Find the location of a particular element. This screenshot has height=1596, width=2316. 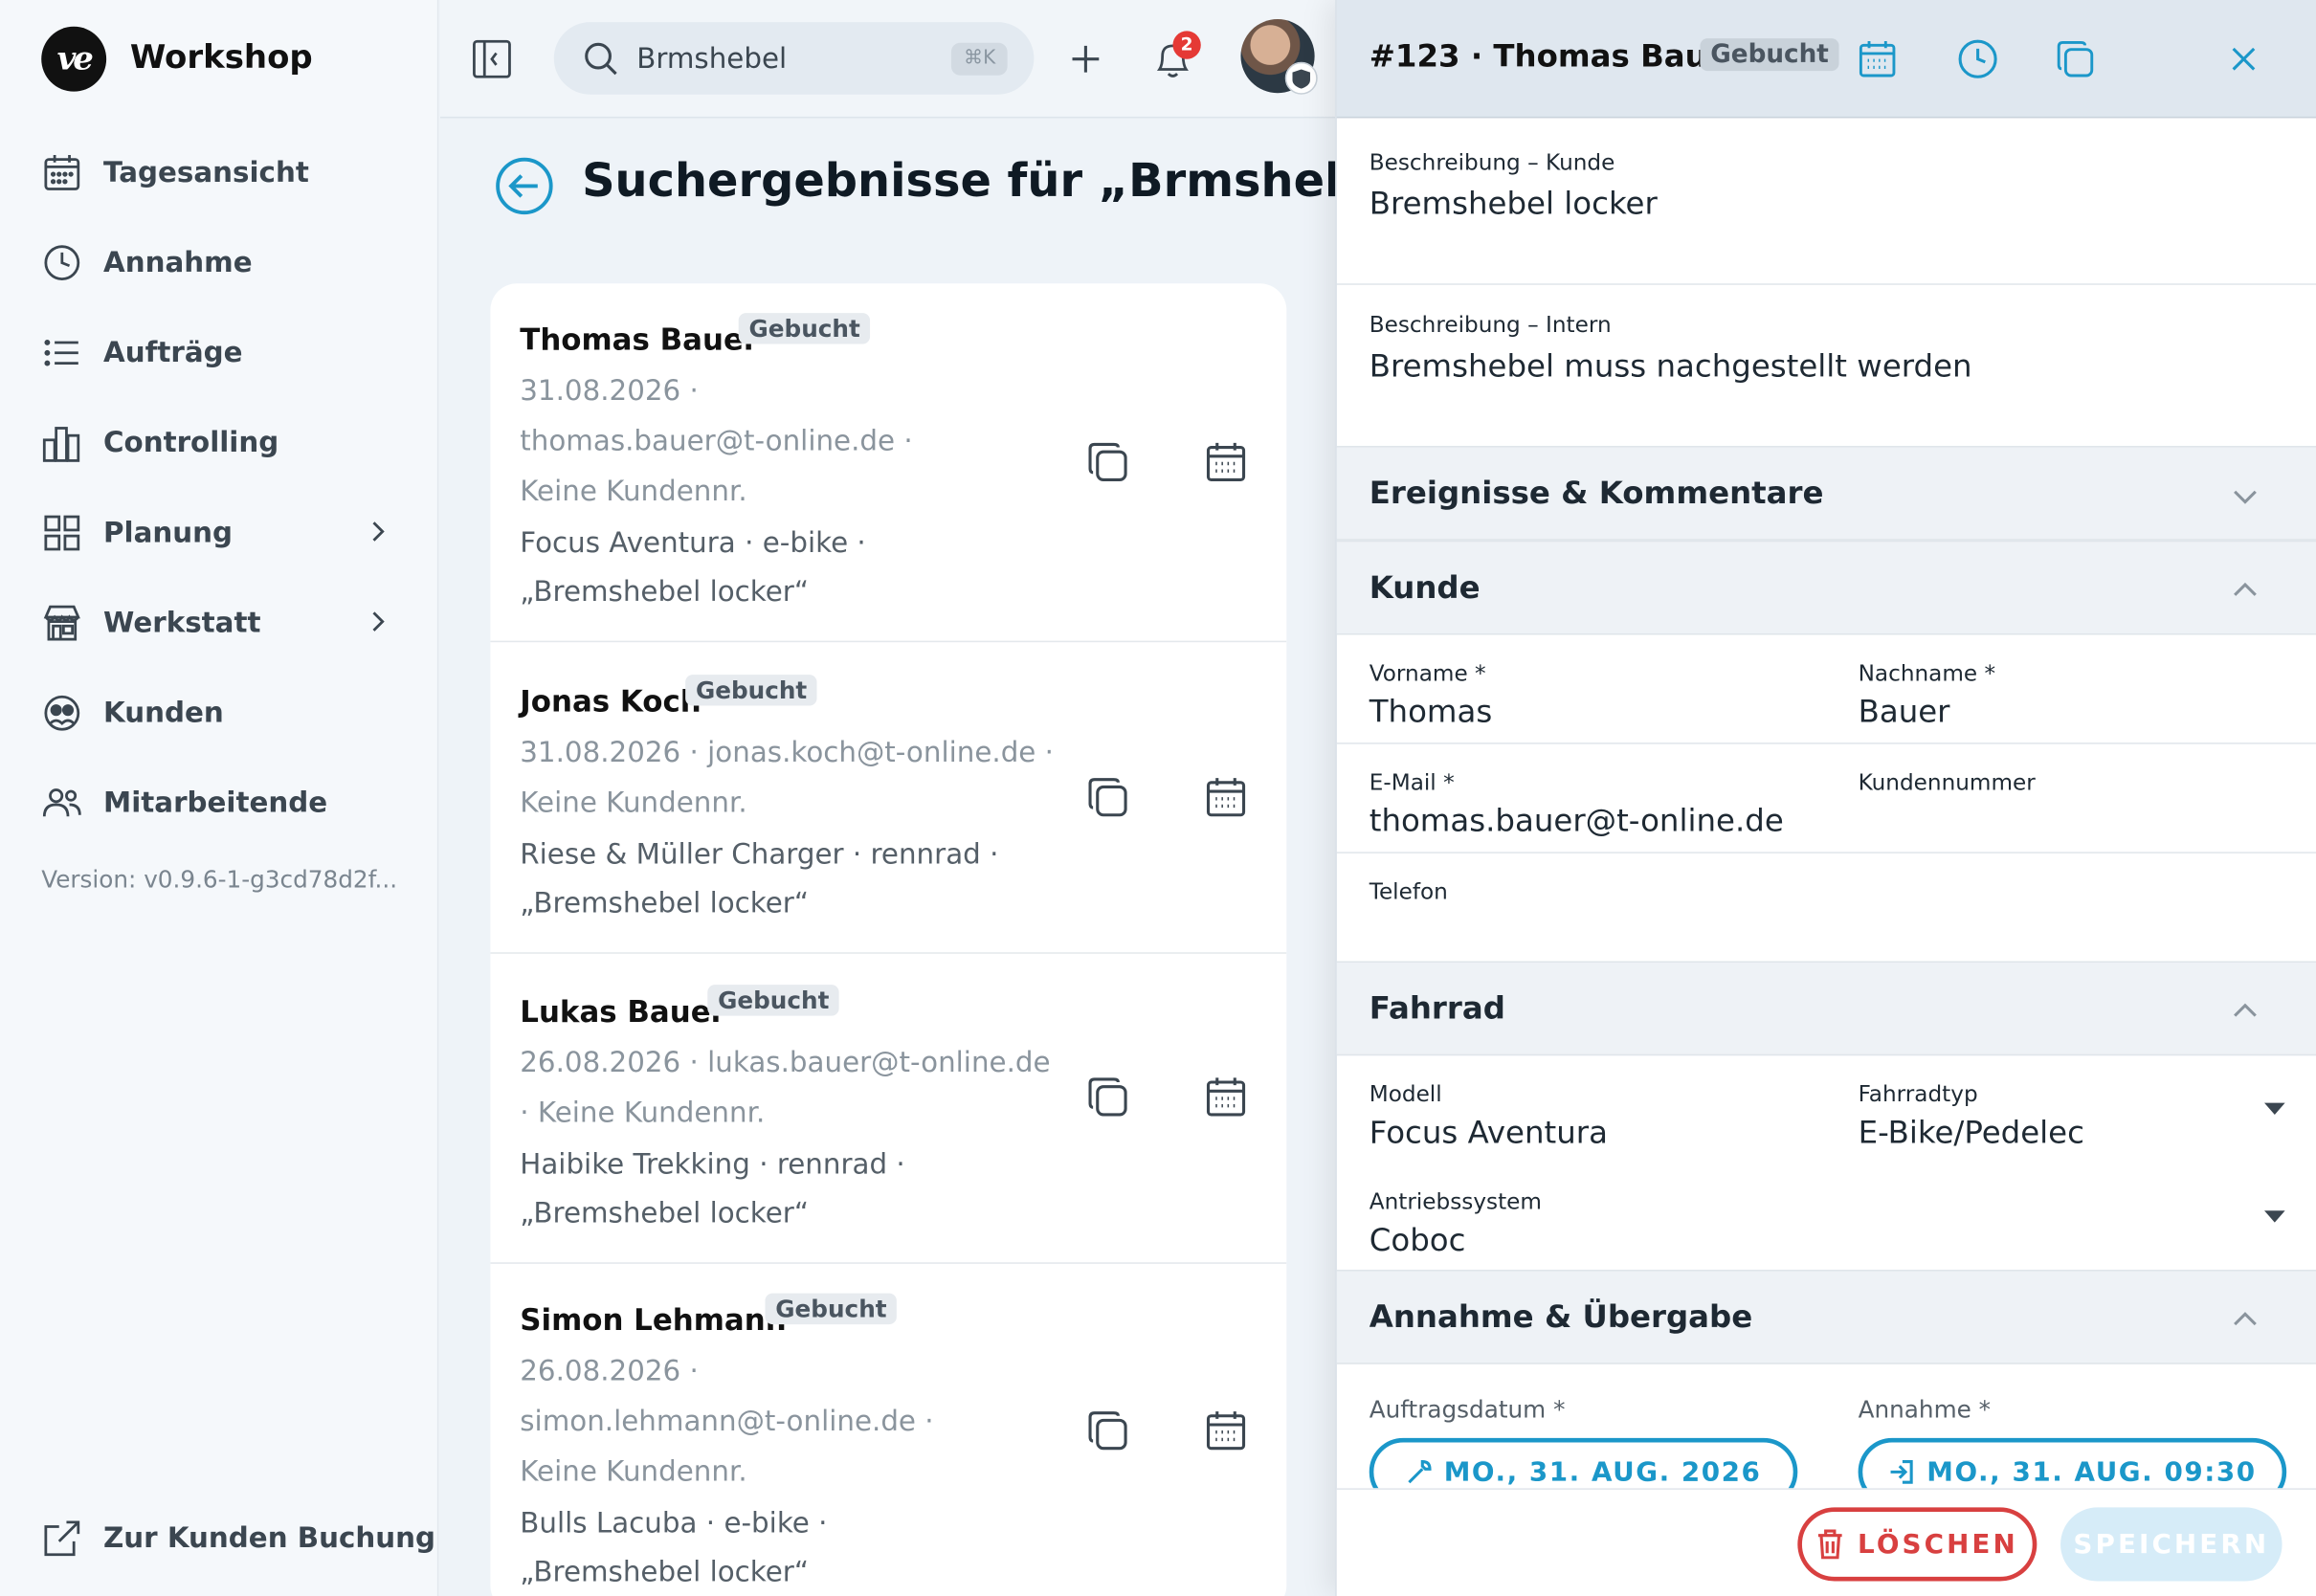

sidebar-item-kunden: Kunden is located at coordinates (222, 713).